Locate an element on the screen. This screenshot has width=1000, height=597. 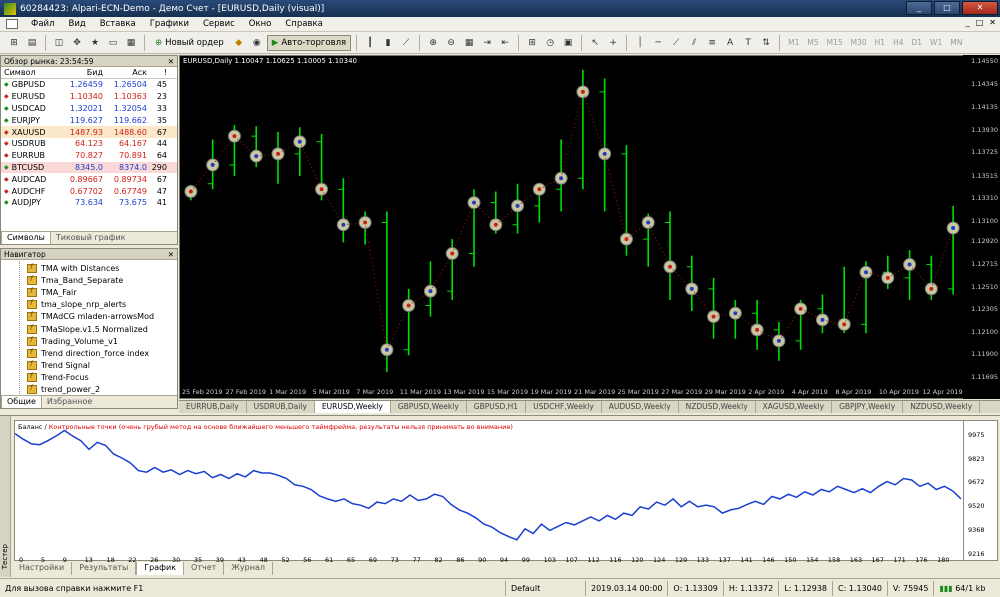
options-icon: ◉ is located at coordinates (257, 43).